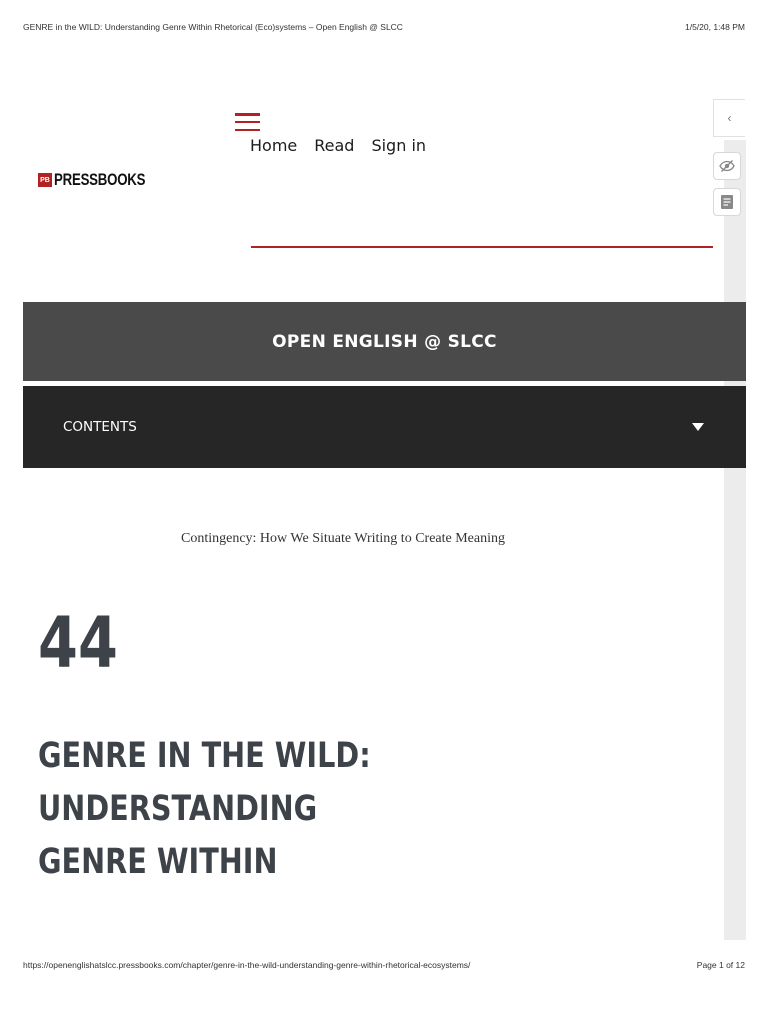 The height and width of the screenshot is (1024, 768). Describe the element at coordinates (45, 180) in the screenshot. I see `logo-badge: PB` at that location.